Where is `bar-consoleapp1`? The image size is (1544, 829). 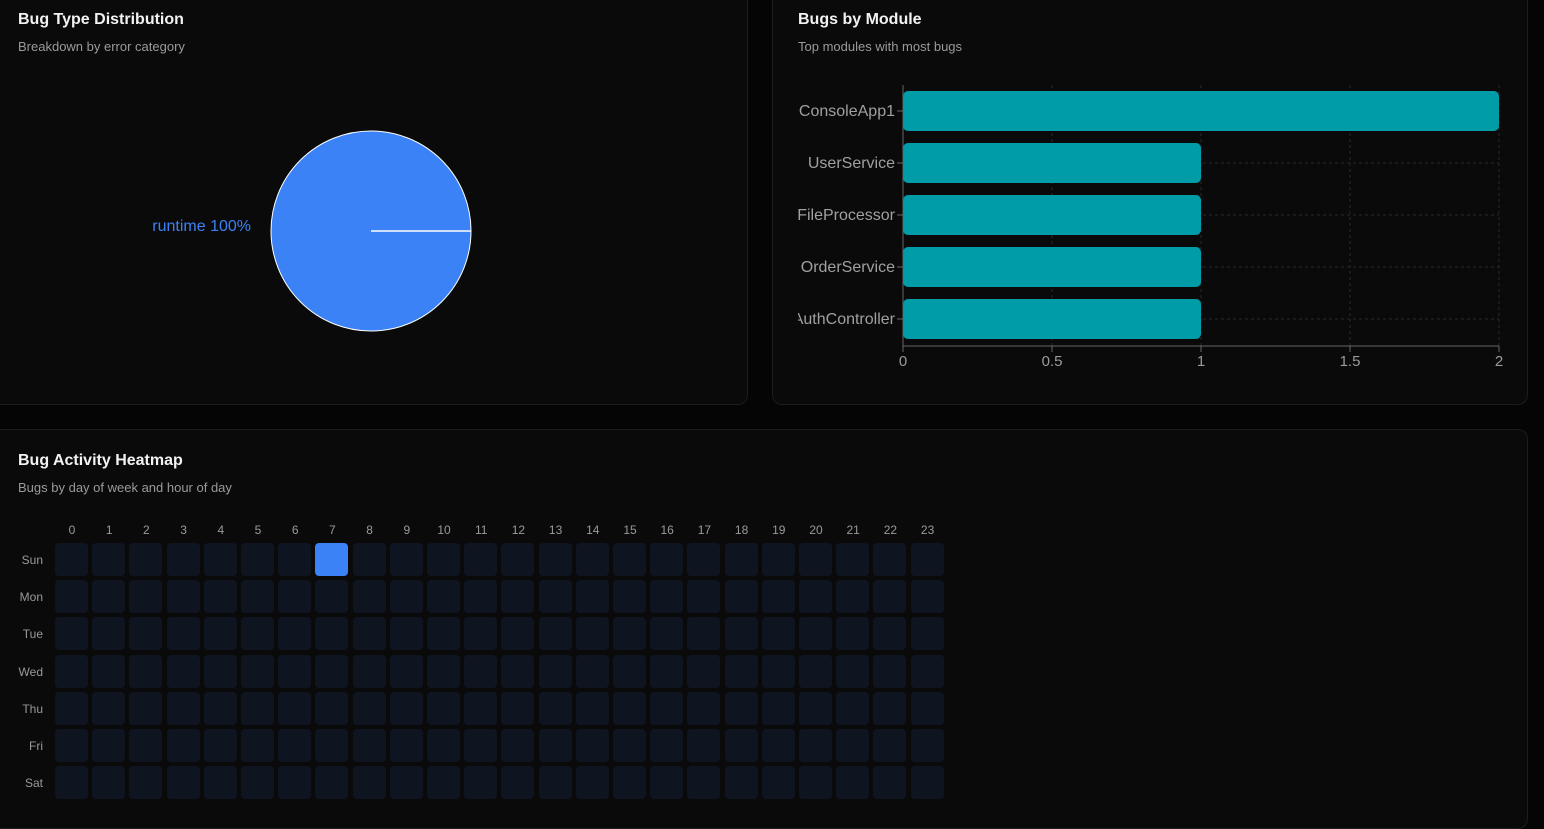
bar-consoleapp1 is located at coordinates (1201, 111).